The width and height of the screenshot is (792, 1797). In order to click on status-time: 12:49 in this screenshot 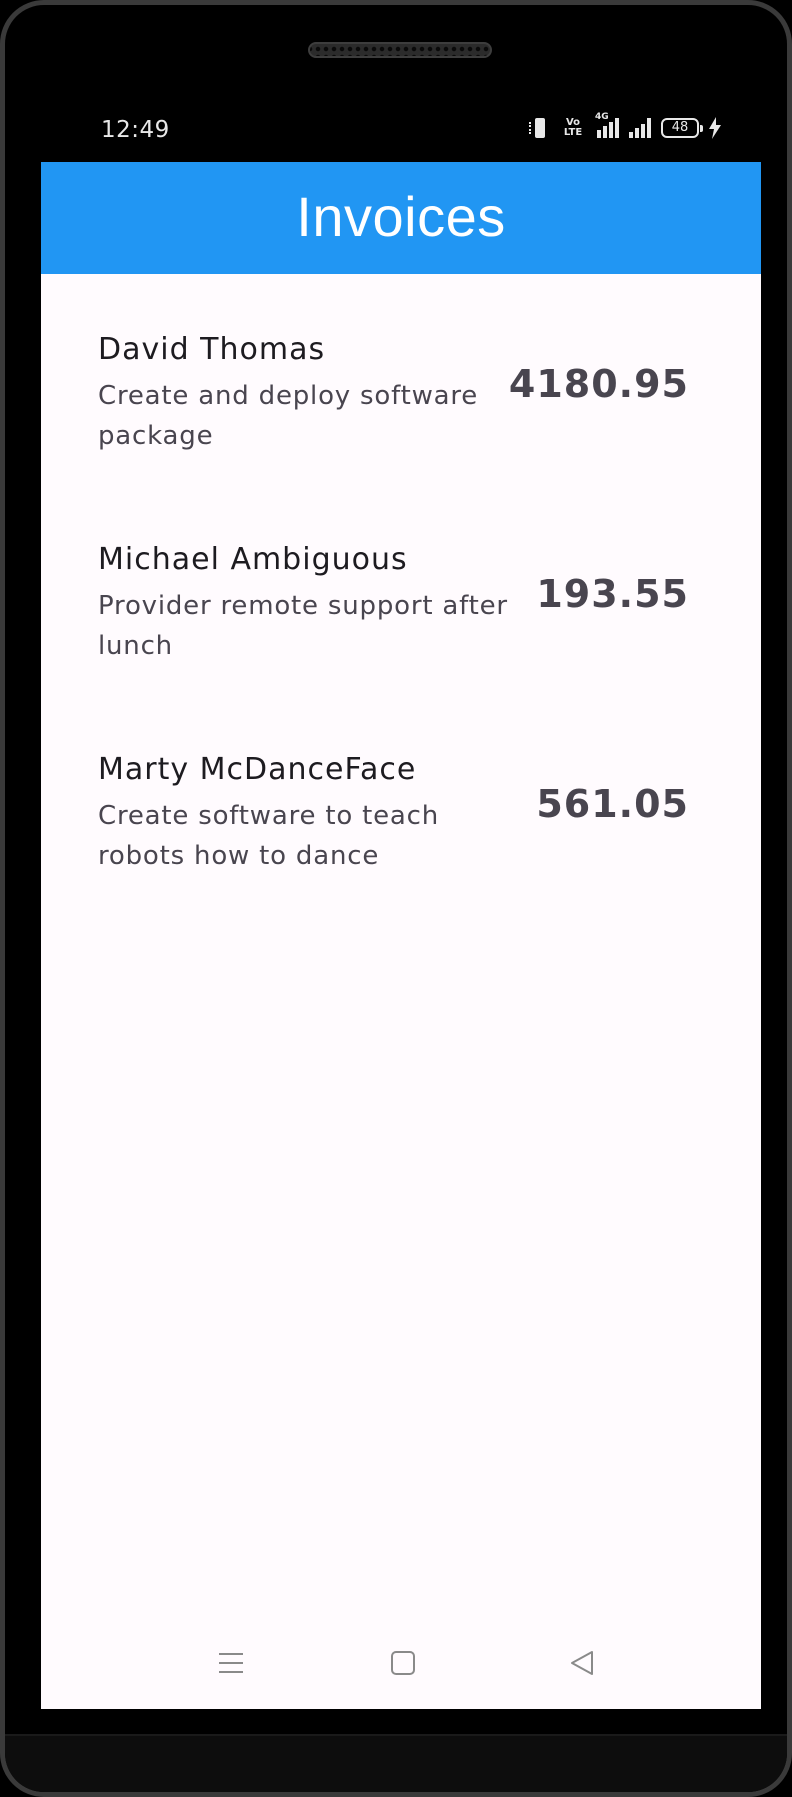, I will do `click(135, 130)`.